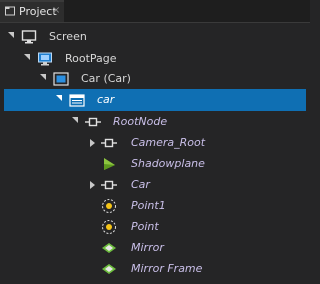 The width and height of the screenshot is (320, 284). Describe the element at coordinates (68, 36) in the screenshot. I see `tree-item-label: Screen` at that location.